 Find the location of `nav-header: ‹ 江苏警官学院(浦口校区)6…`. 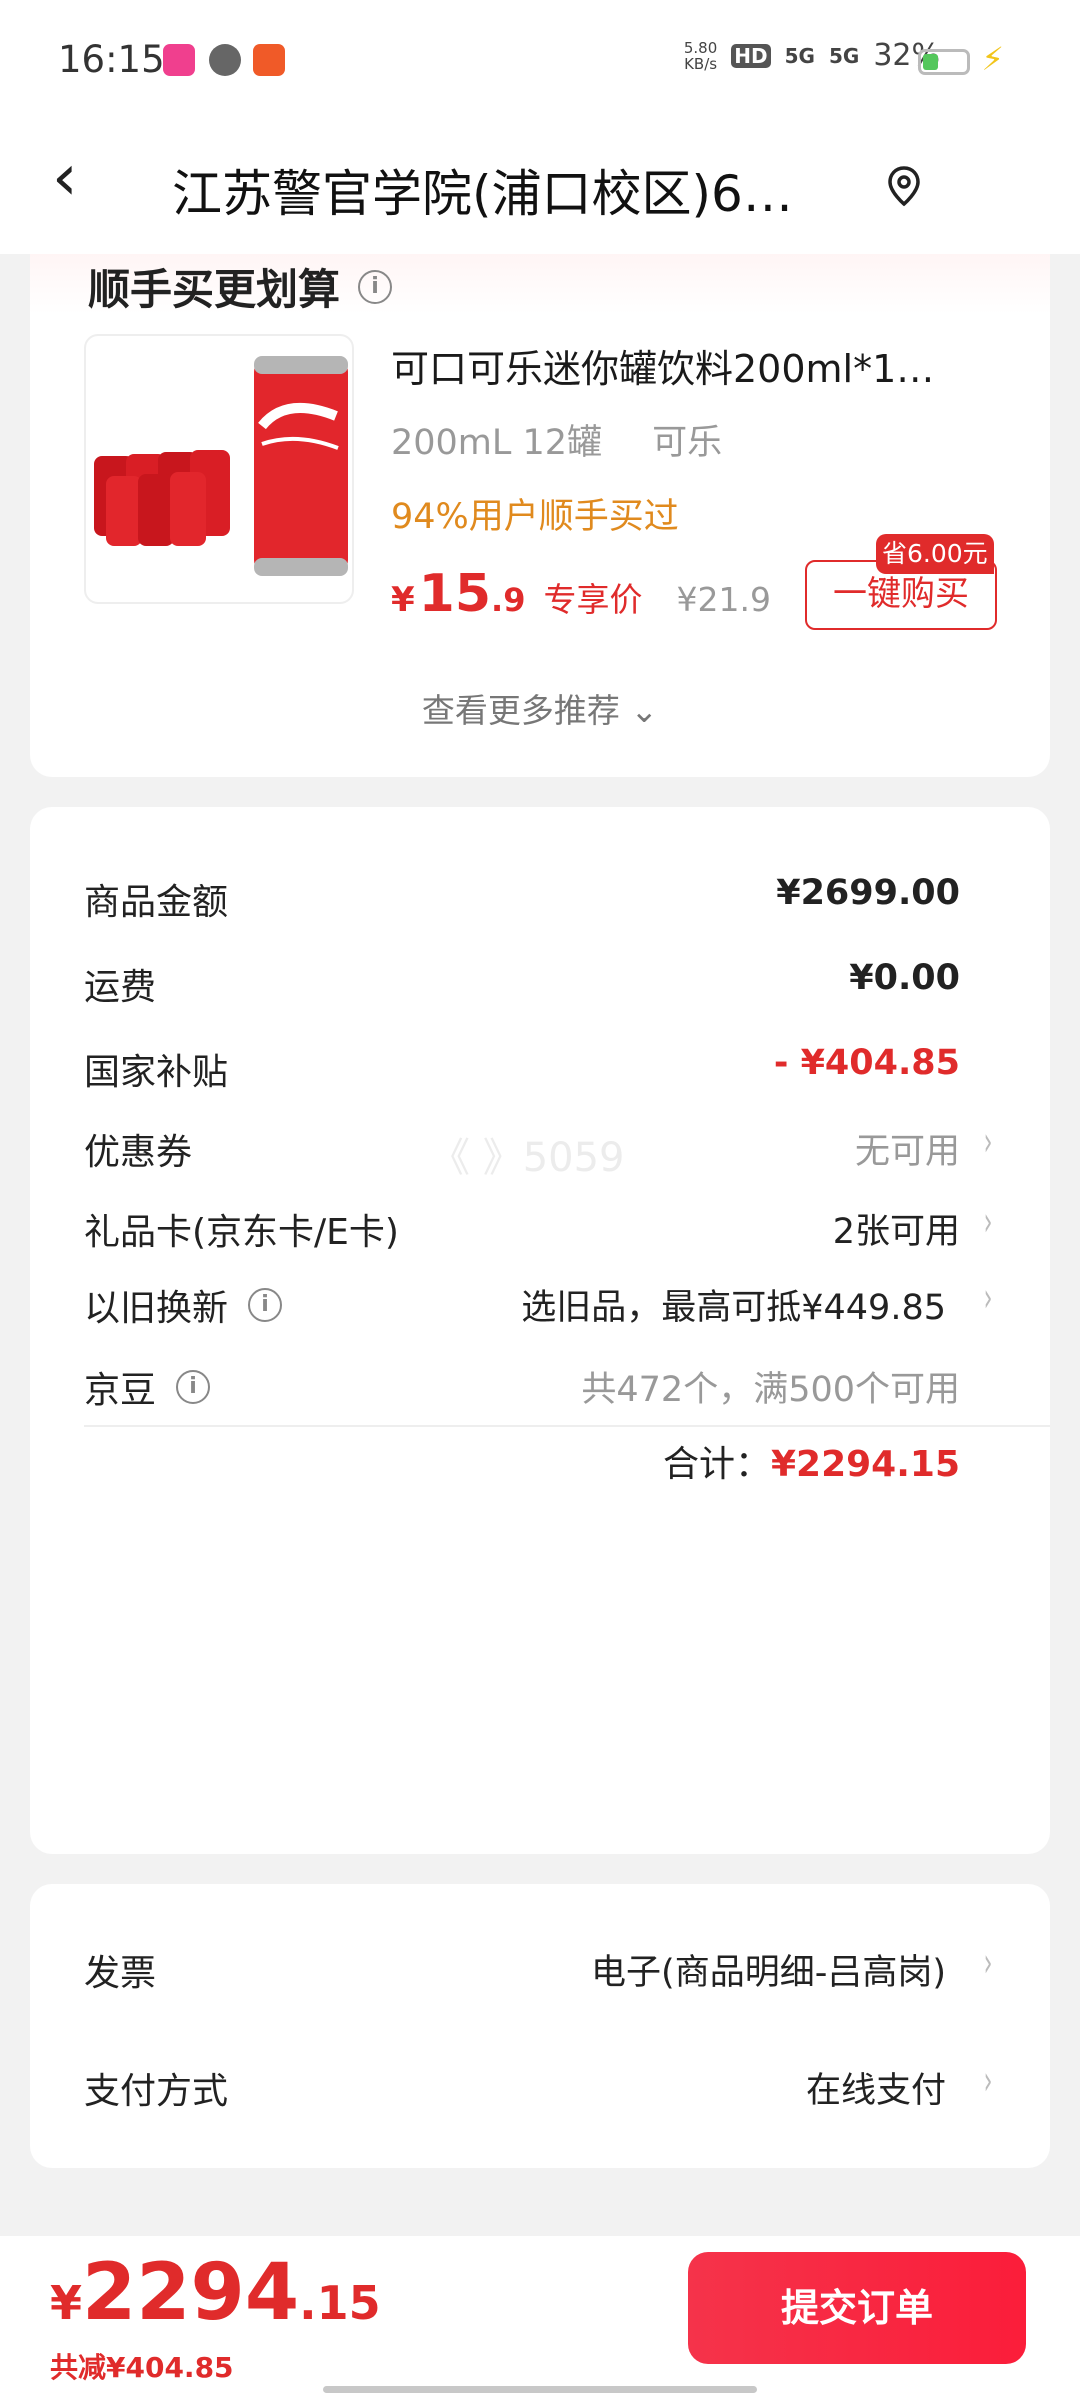

nav-header: ‹ 江苏警官学院(浦口校区)6… is located at coordinates (540, 186).